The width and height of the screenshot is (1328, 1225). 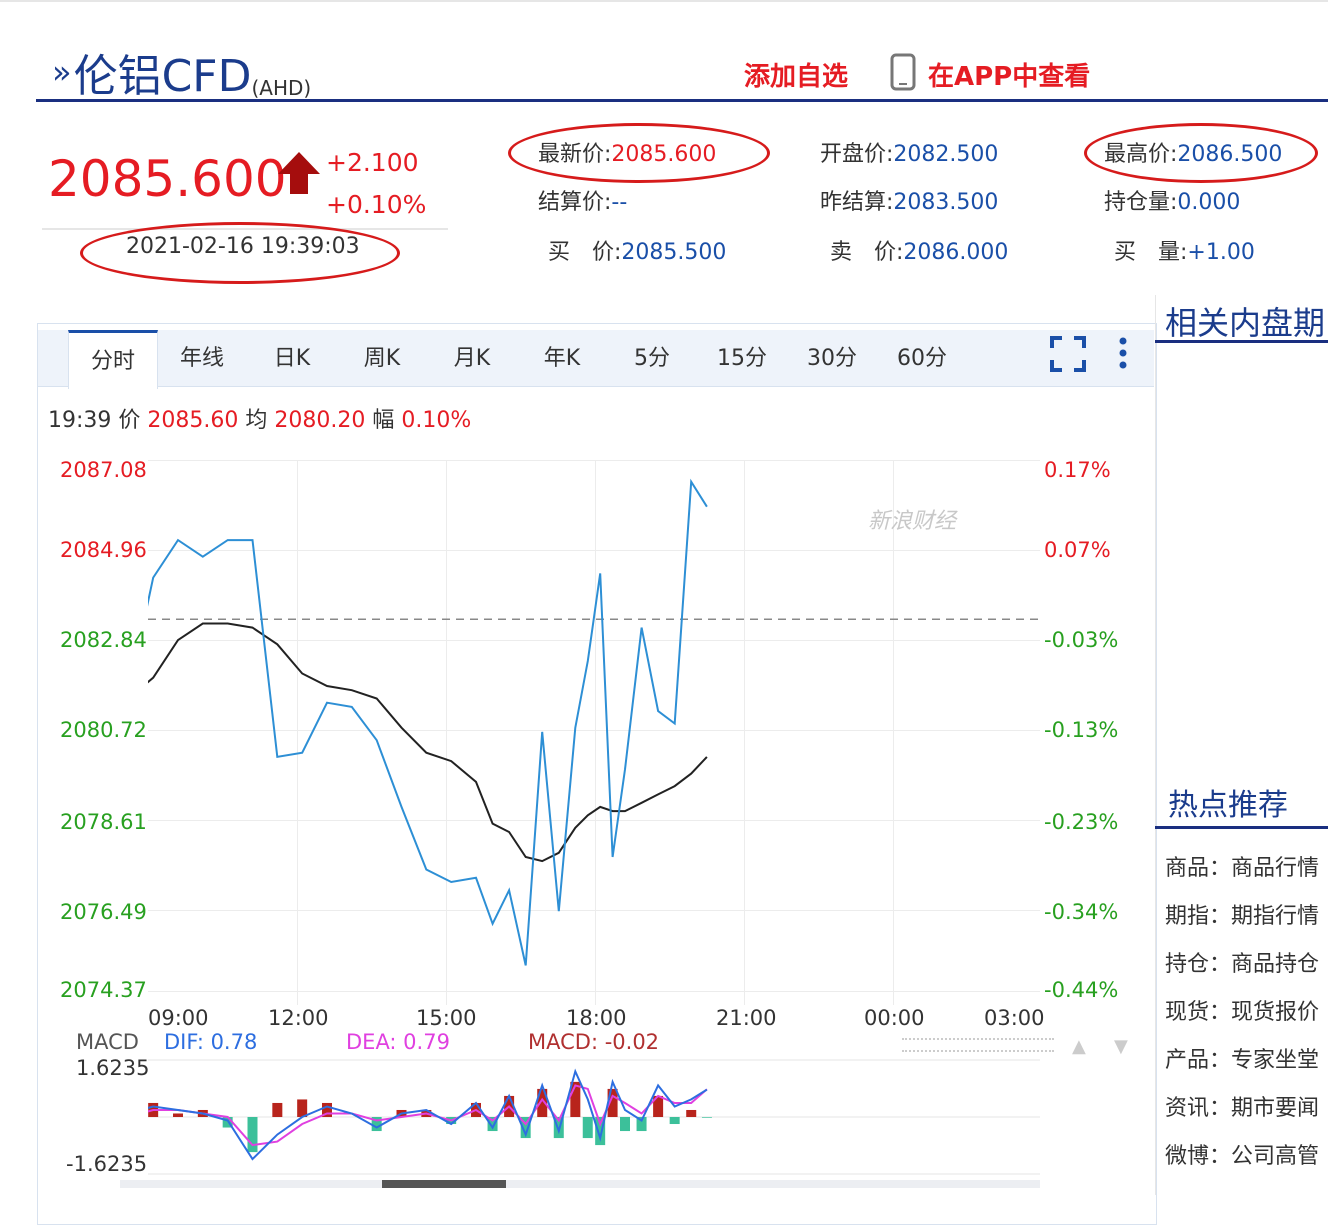 What do you see at coordinates (796, 74) in the screenshot?
I see `add-watchlist-button: 添加自选` at bounding box center [796, 74].